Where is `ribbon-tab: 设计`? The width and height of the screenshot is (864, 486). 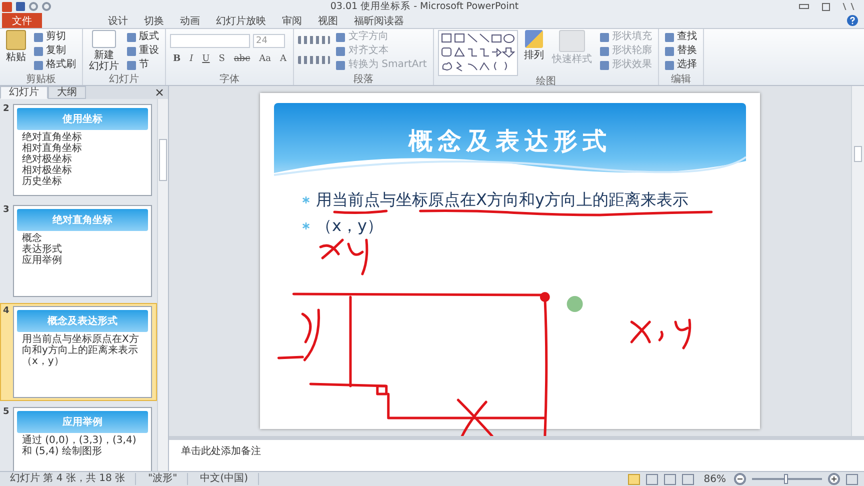 ribbon-tab: 设计 is located at coordinates (118, 20).